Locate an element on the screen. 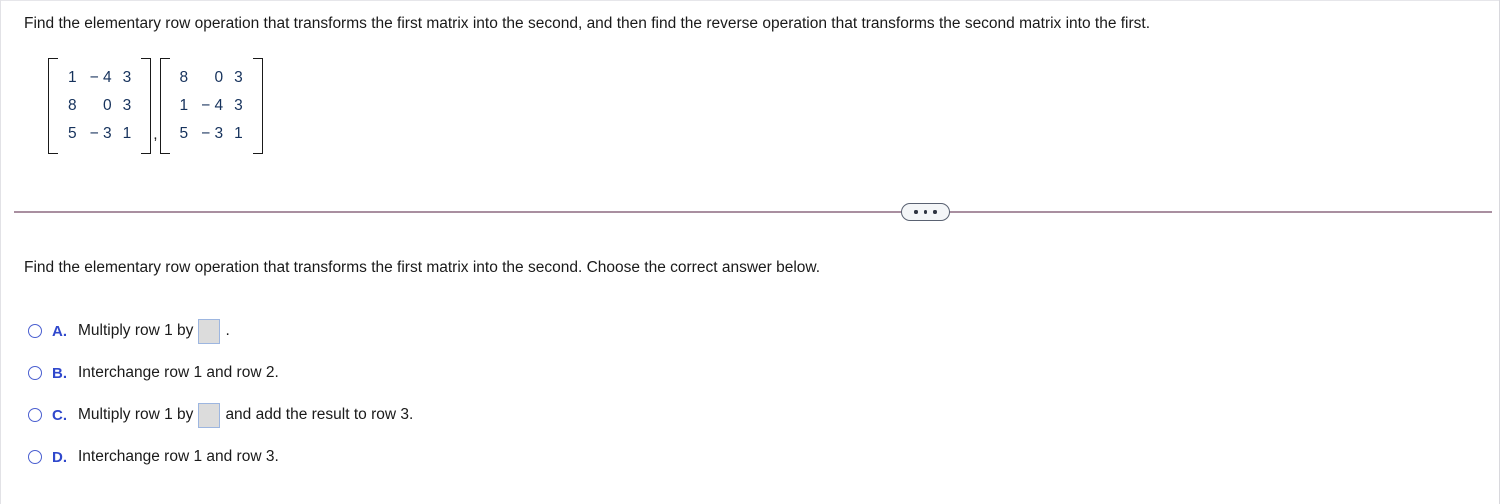 The image size is (1500, 504). choice-text-a-after: . is located at coordinates (227, 330).